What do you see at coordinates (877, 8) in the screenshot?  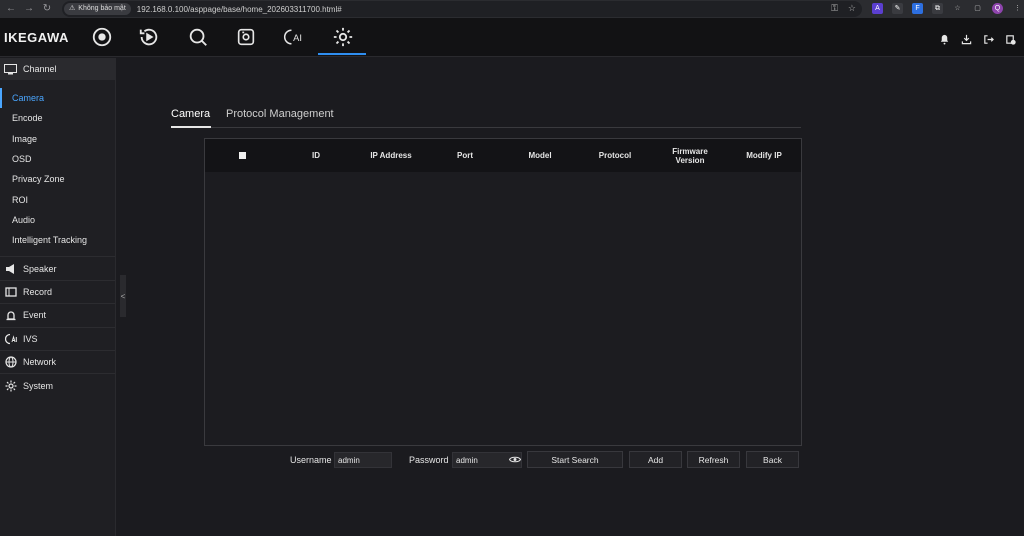 I see `extension-icon: A` at bounding box center [877, 8].